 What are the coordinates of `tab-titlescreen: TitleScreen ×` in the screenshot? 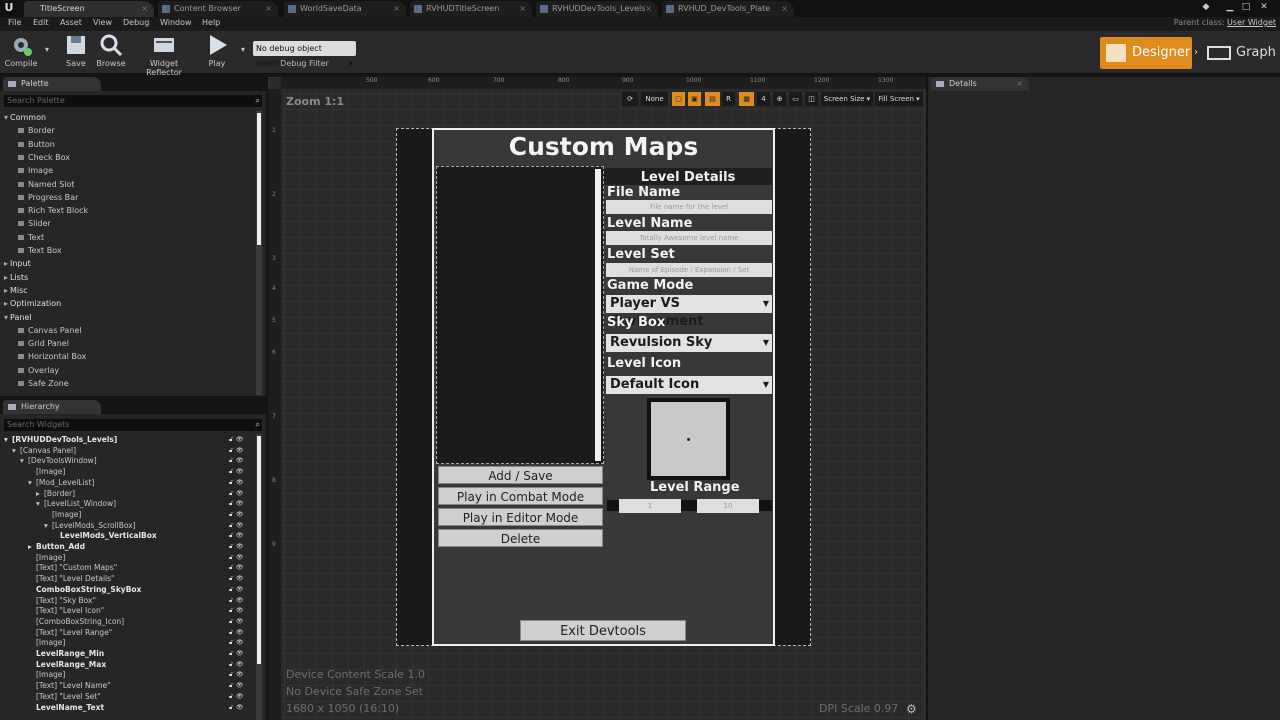 It's located at (89, 9).